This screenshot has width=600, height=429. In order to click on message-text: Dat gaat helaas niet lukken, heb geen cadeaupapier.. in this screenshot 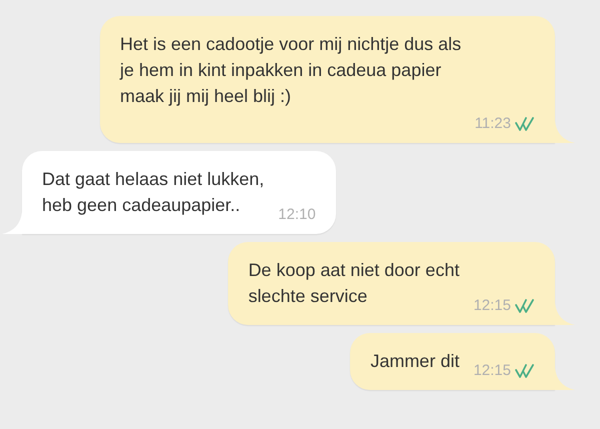, I will do `click(153, 192)`.